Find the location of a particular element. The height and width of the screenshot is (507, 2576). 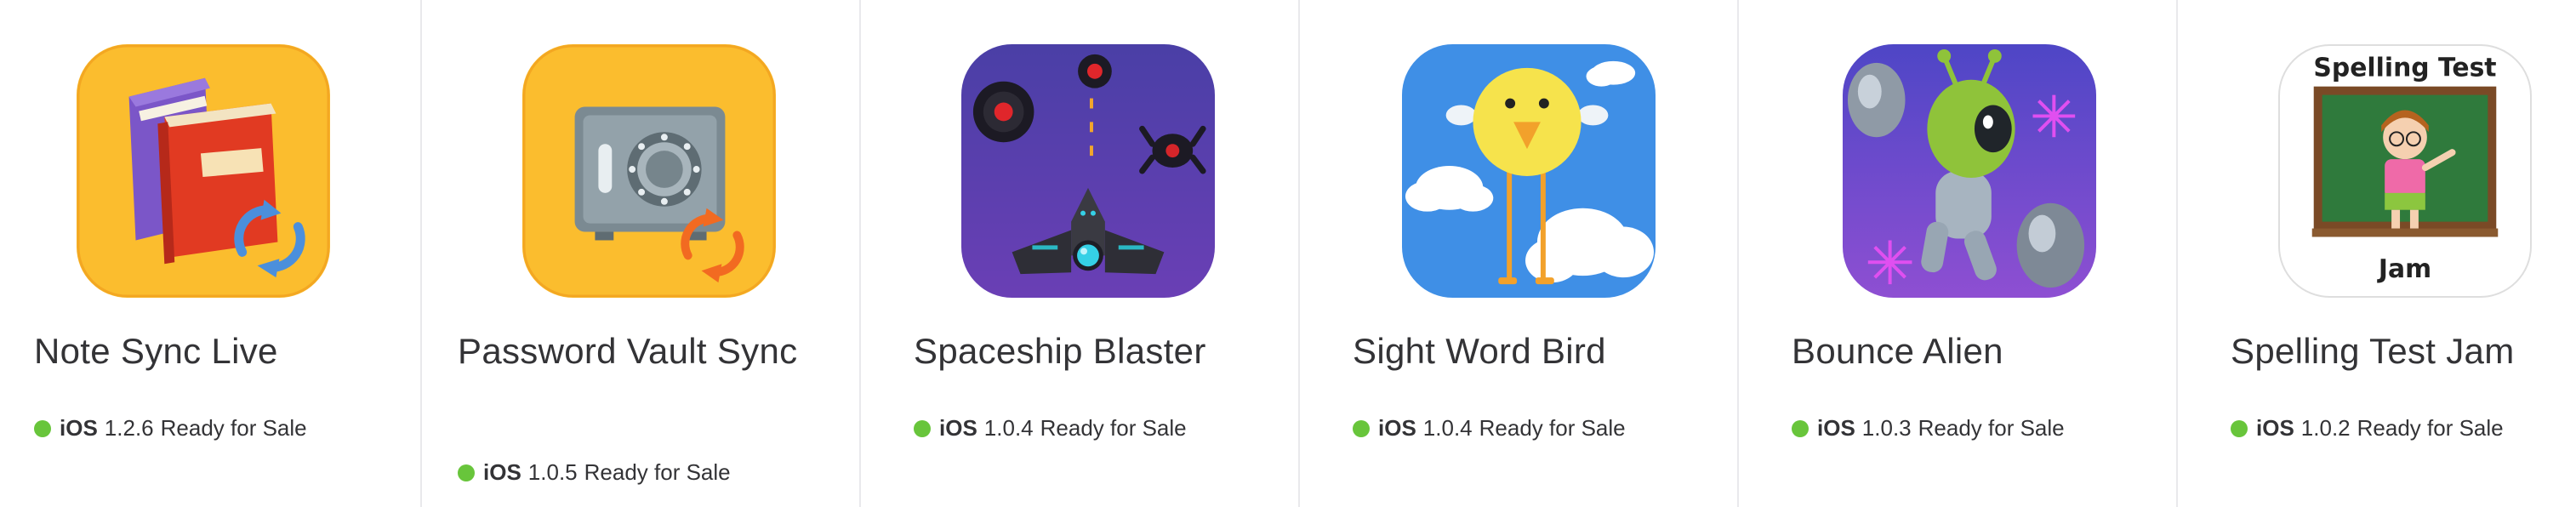

version-label: 1.0.5 is located at coordinates (552, 472).